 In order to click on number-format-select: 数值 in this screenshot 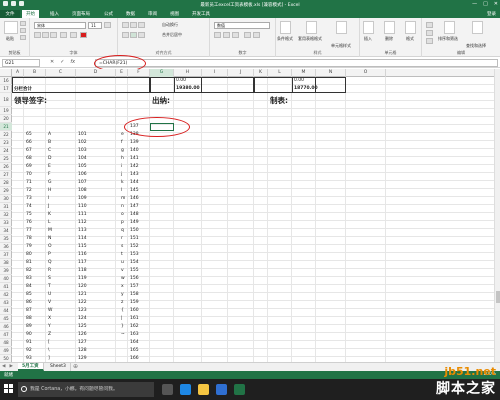, I will do `click(242, 25)`.